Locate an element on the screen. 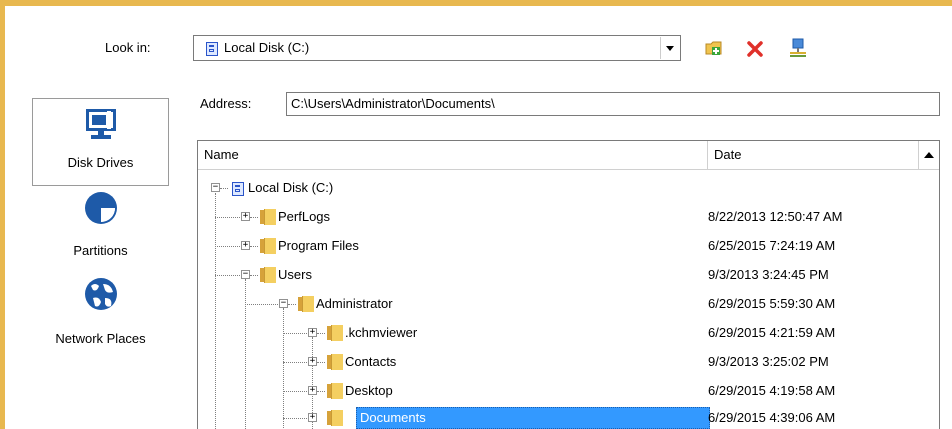 The height and width of the screenshot is (429, 952). tree-row: − Local Disk (C:) is located at coordinates (558, 188).